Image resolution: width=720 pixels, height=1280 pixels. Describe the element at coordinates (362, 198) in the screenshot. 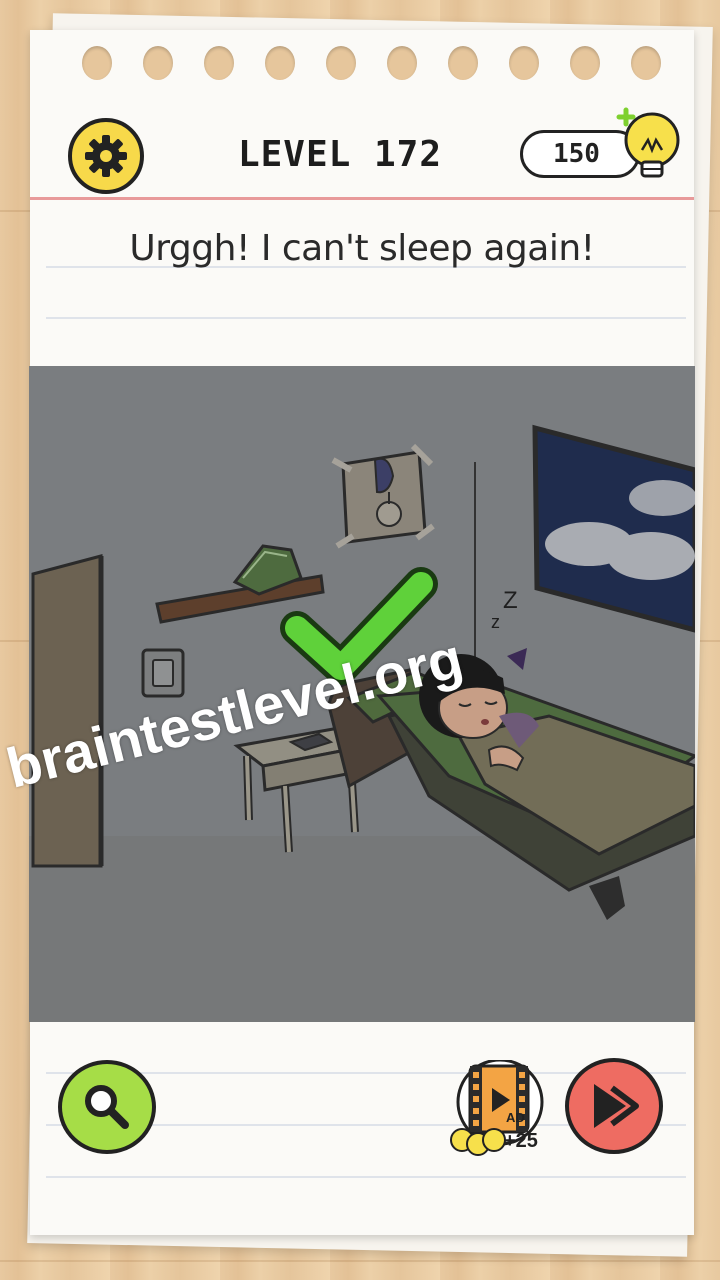

I see `header-rule` at that location.